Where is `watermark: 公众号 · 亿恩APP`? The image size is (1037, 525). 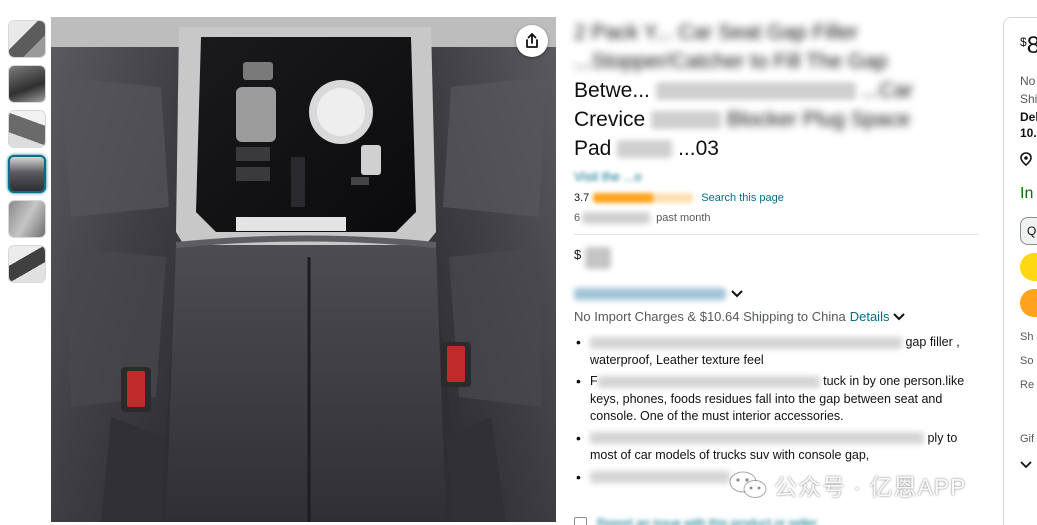 watermark: 公众号 · 亿恩APP is located at coordinates (847, 485).